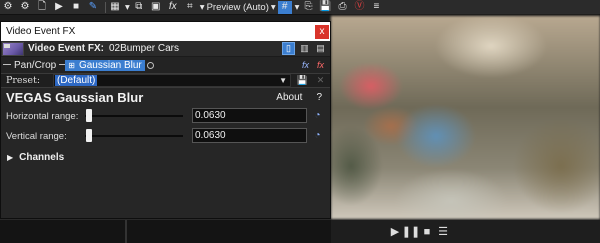 Image resolution: width=600 pixels, height=243 pixels. I want to click on delete-file-icon: 🗋, so click(42, 7).